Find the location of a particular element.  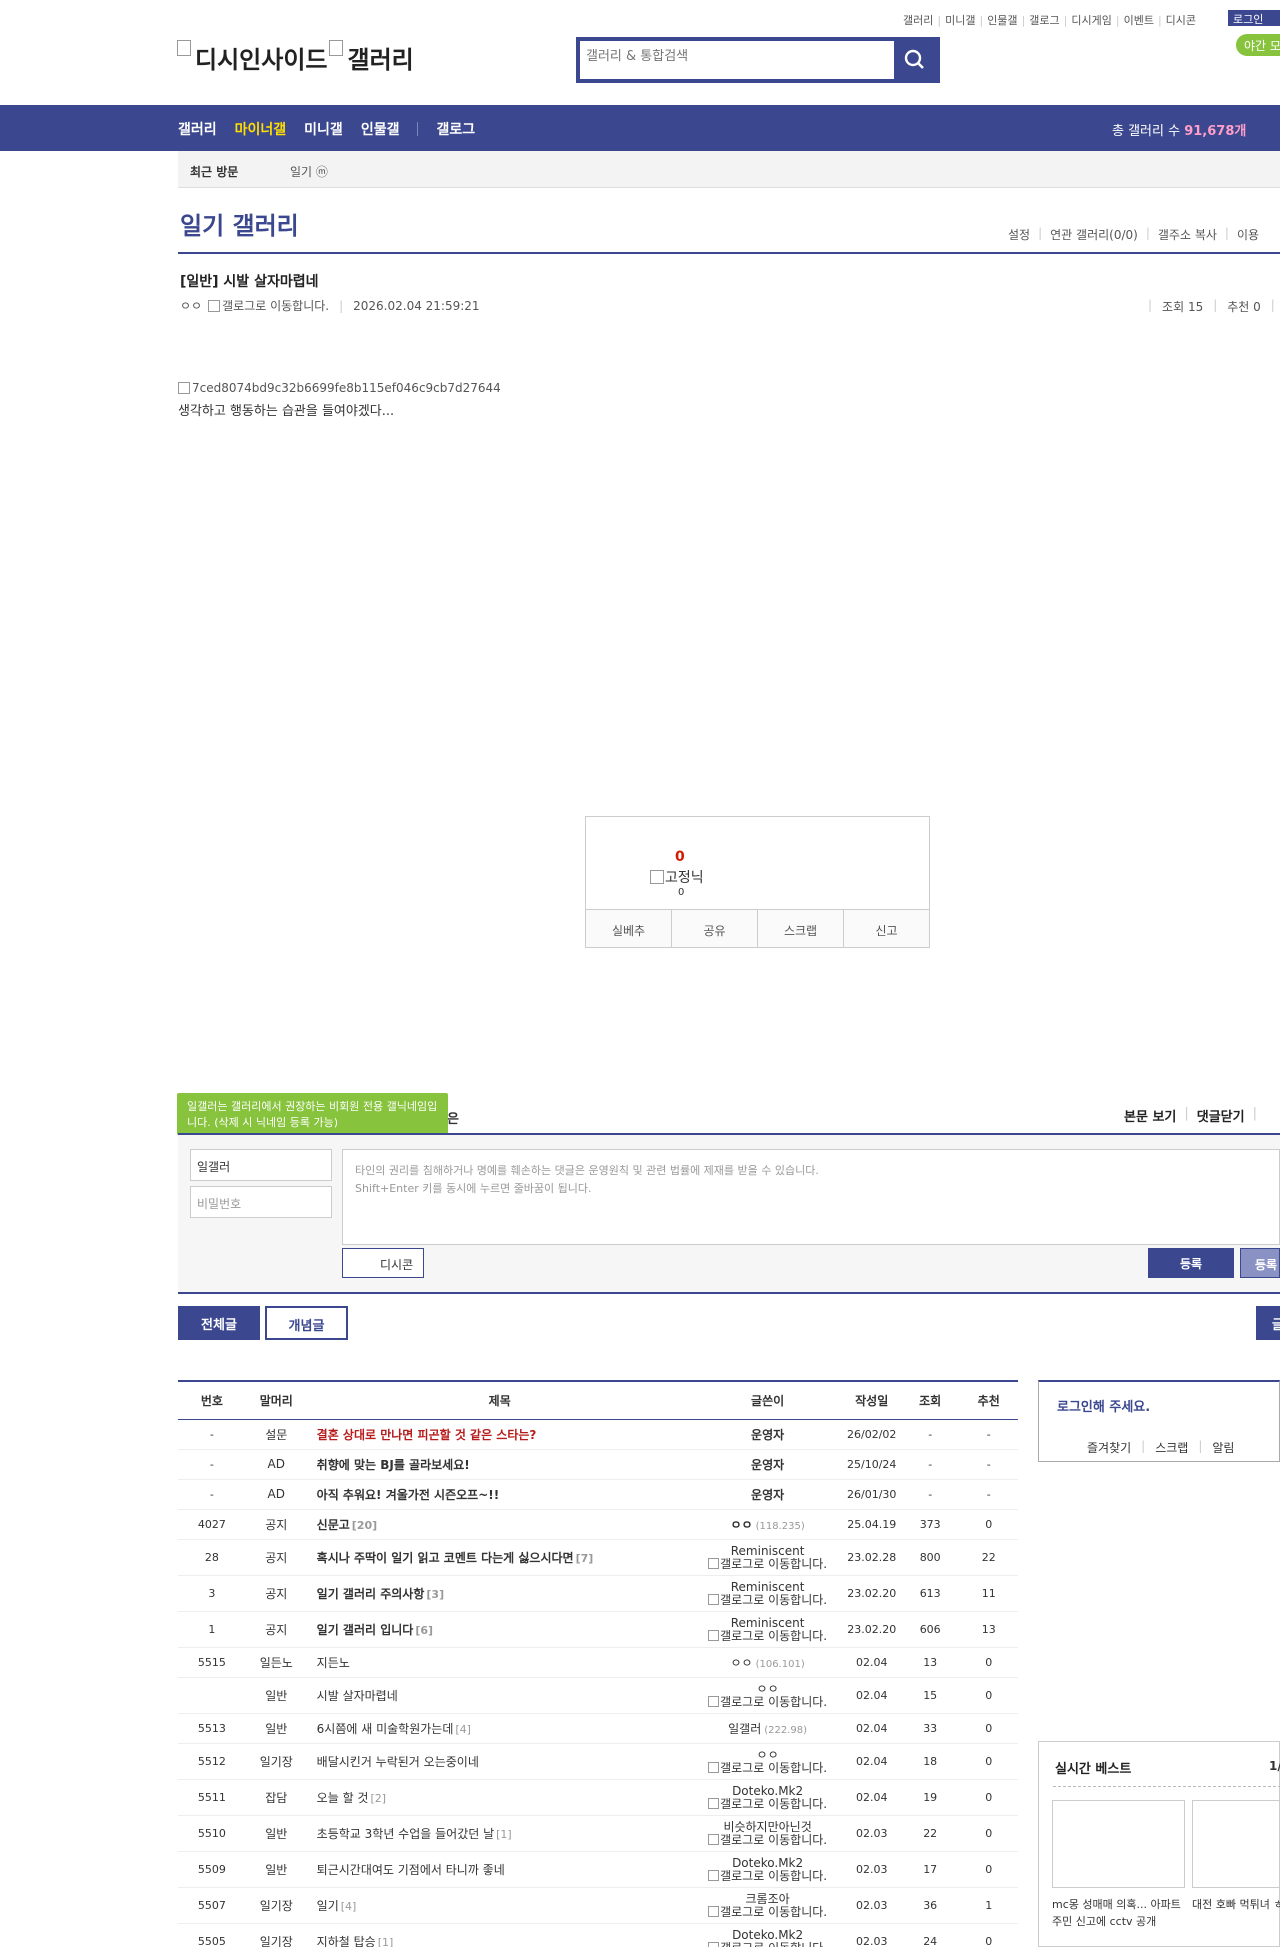

row-subject-text: 취향에 맞는 BJ를 골라보세요! is located at coordinates (393, 1465).